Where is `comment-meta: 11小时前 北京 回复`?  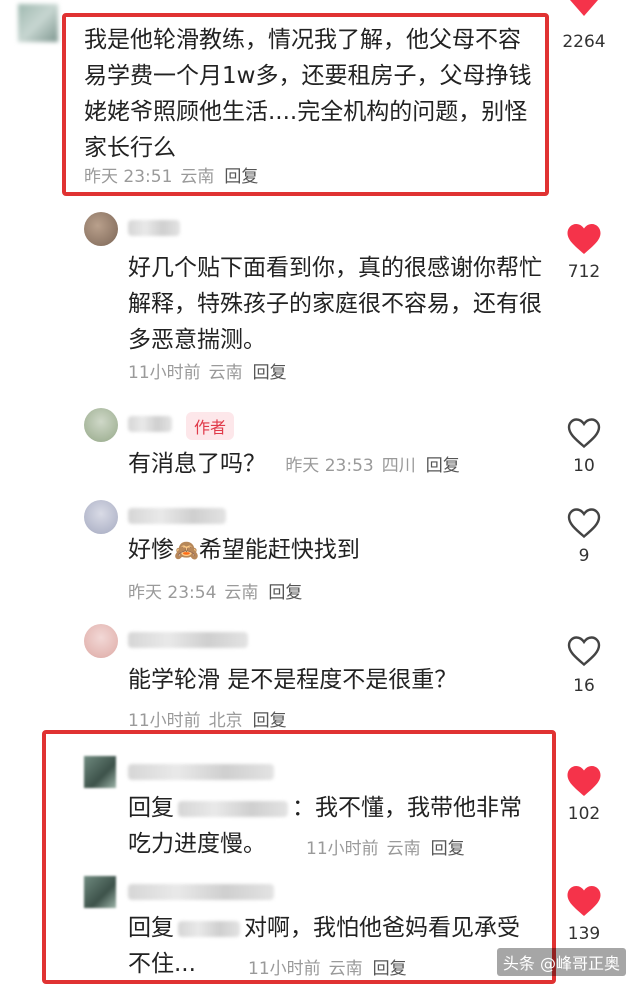
comment-meta: 11小时前 北京 回复 is located at coordinates (207, 718).